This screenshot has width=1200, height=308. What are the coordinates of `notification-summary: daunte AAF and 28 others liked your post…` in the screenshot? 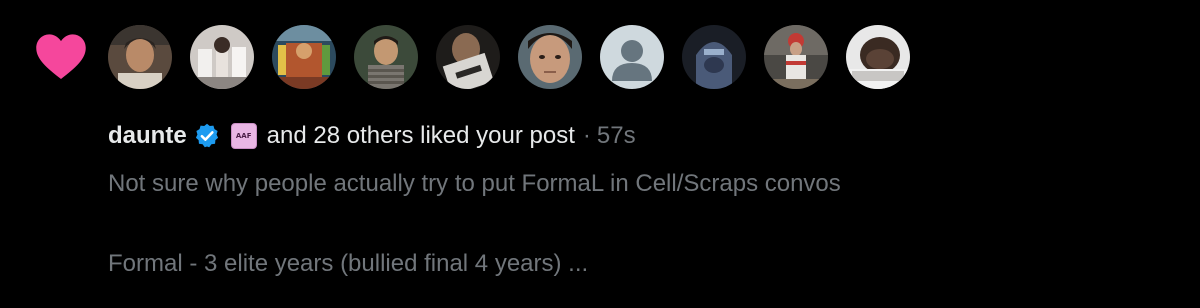 It's located at (372, 136).